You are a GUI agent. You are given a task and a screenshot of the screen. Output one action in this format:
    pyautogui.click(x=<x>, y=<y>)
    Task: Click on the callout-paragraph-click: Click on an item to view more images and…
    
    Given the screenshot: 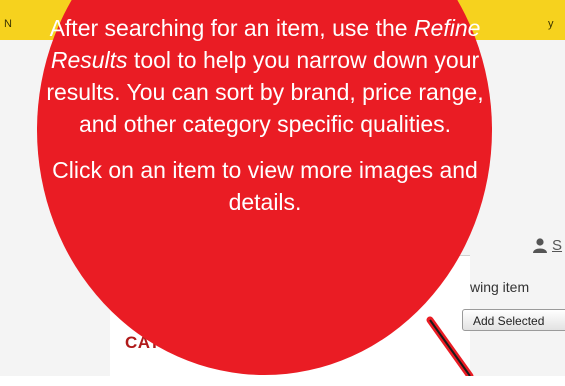 What is the action you would take?
    pyautogui.click(x=265, y=186)
    